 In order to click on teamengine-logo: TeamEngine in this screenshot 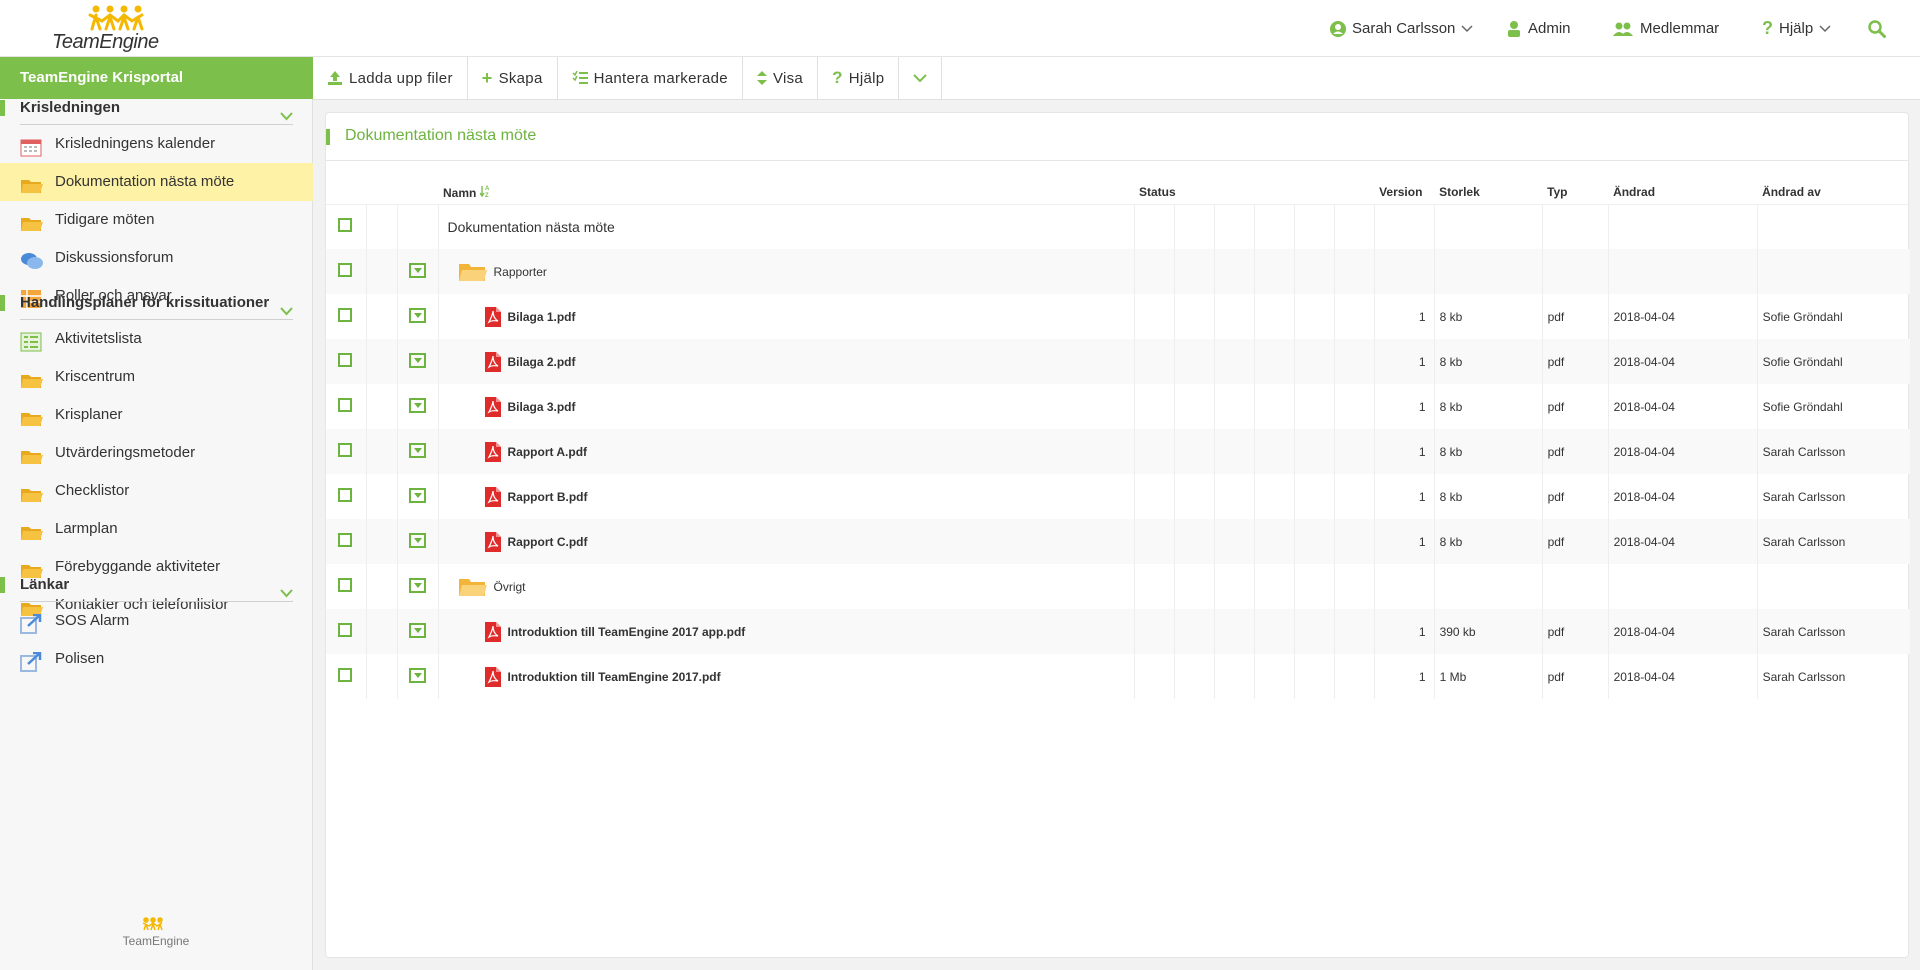, I will do `click(117, 28)`.